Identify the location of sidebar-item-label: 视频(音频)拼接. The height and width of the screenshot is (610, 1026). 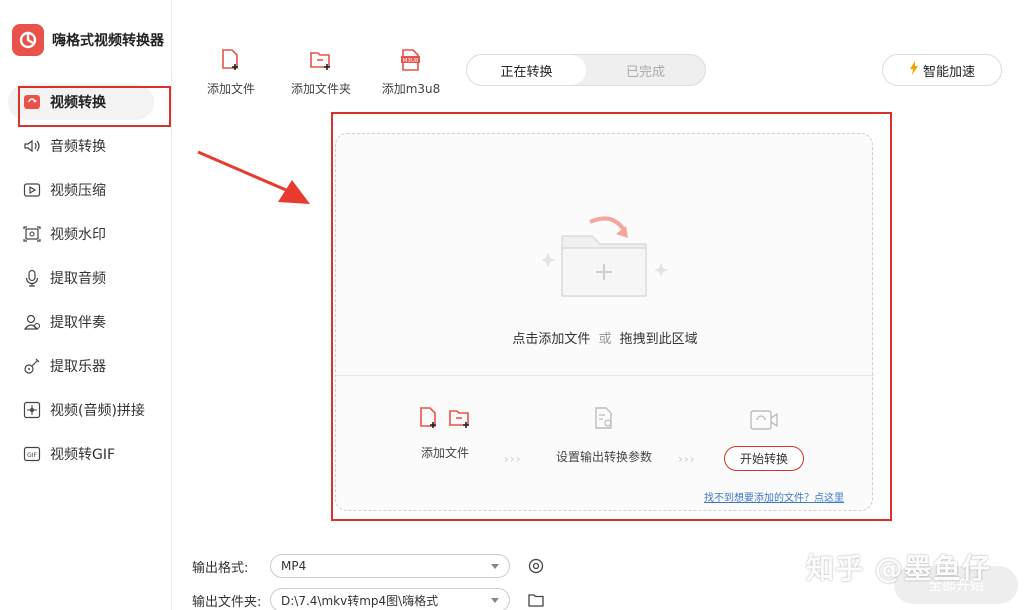
(97, 411).